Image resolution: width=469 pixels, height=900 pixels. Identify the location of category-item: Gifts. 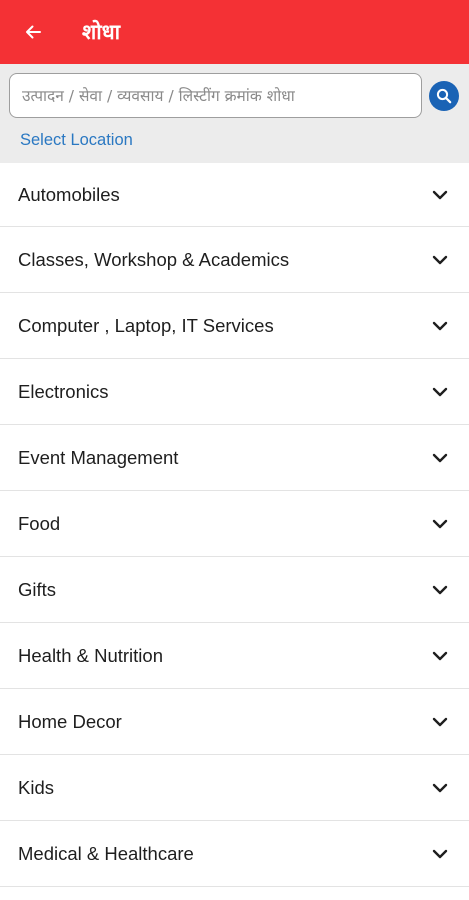
(234, 590).